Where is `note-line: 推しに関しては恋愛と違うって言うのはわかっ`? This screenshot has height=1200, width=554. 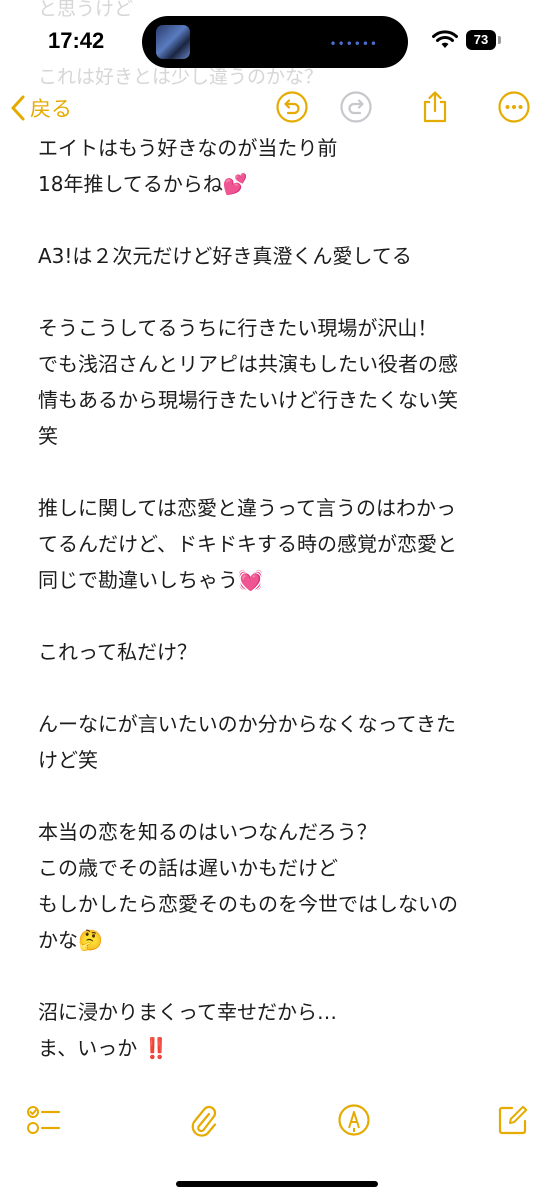
note-line: 推しに関しては恋愛と違うって言うのはわかっ is located at coordinates (247, 508).